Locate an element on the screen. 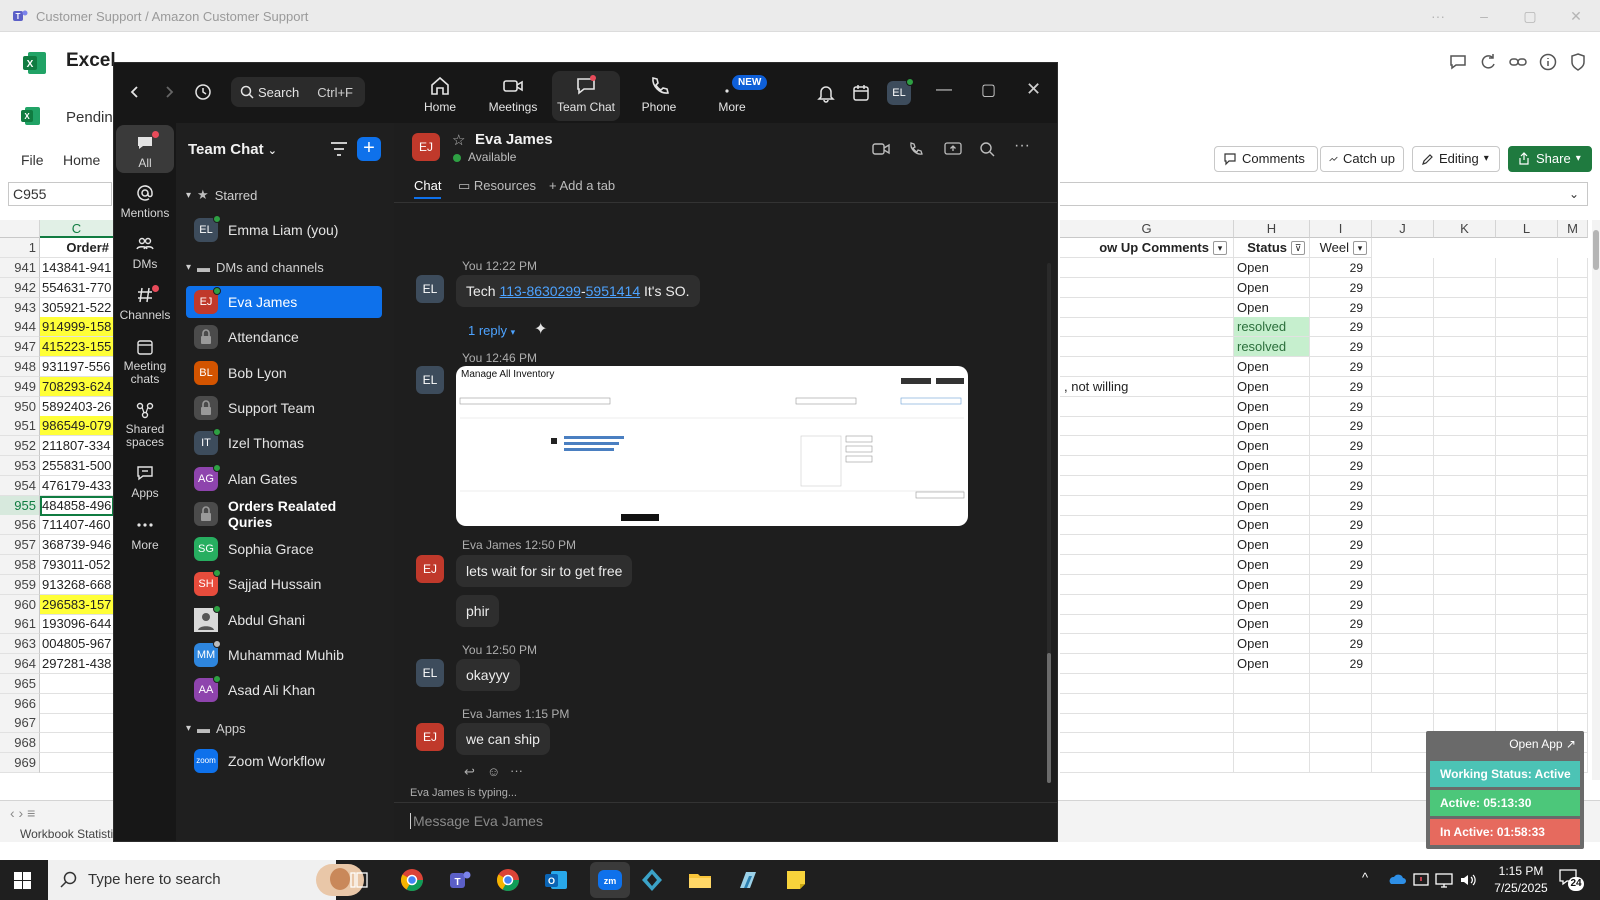 This screenshot has height=900, width=1600. tab-chat: Chat is located at coordinates (428, 188).